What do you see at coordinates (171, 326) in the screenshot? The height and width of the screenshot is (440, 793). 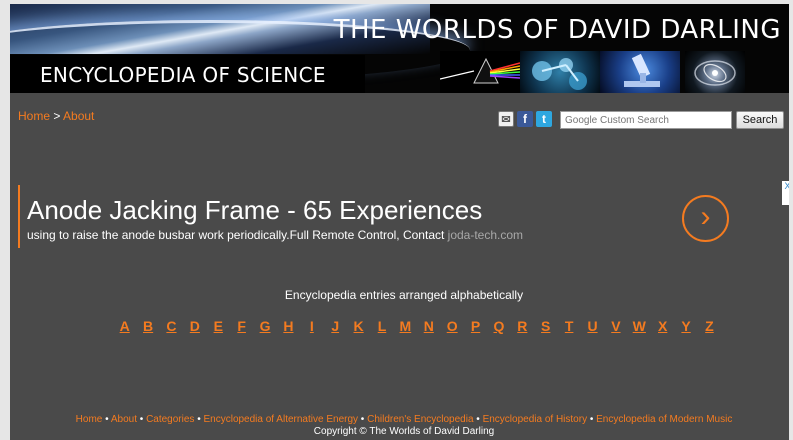 I see `letter-link-c: C` at bounding box center [171, 326].